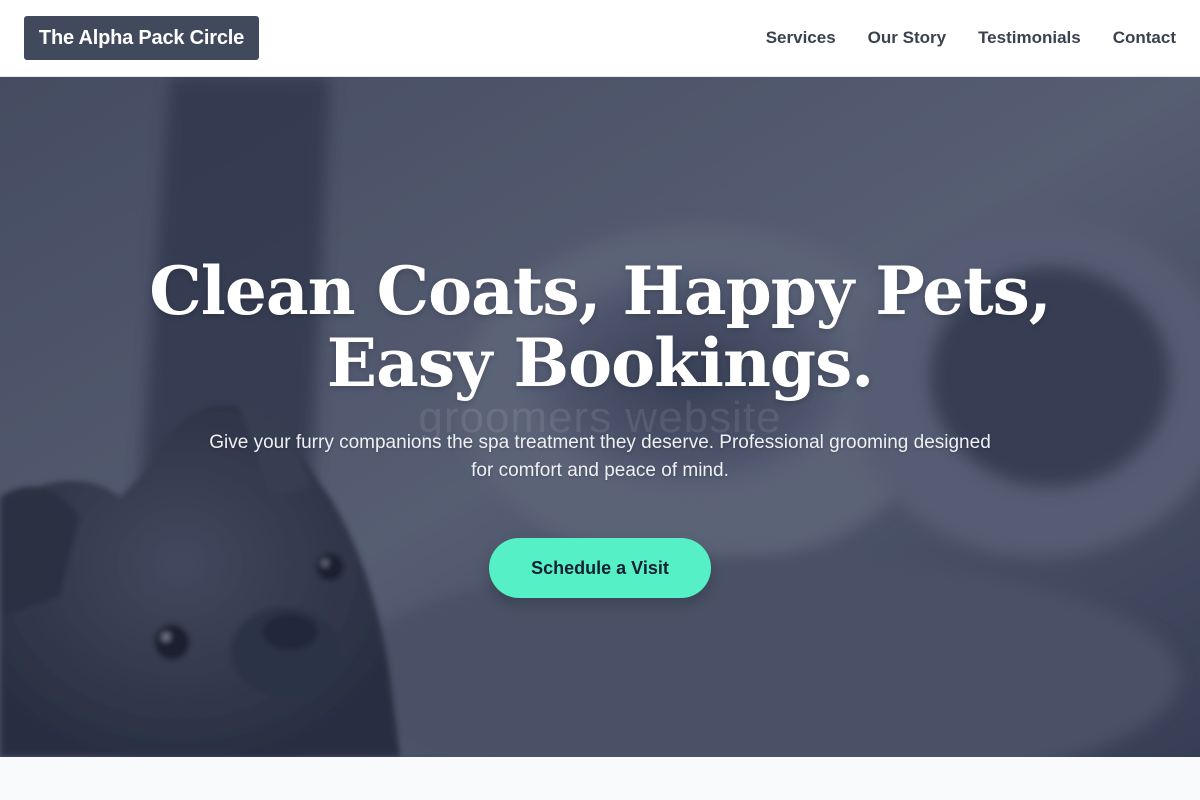 The width and height of the screenshot is (1200, 800). I want to click on nav-link-our-story: Our Story, so click(907, 38).